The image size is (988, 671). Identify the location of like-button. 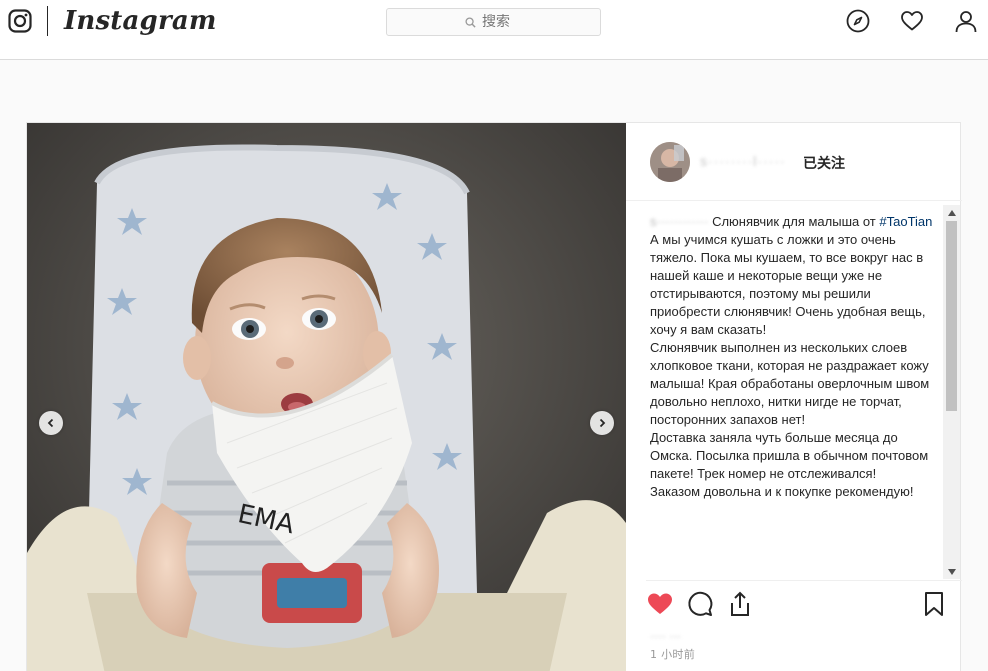
(660, 604).